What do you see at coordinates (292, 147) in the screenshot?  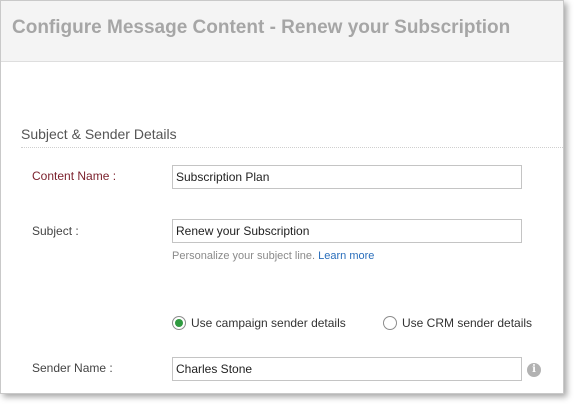 I see `section-divider` at bounding box center [292, 147].